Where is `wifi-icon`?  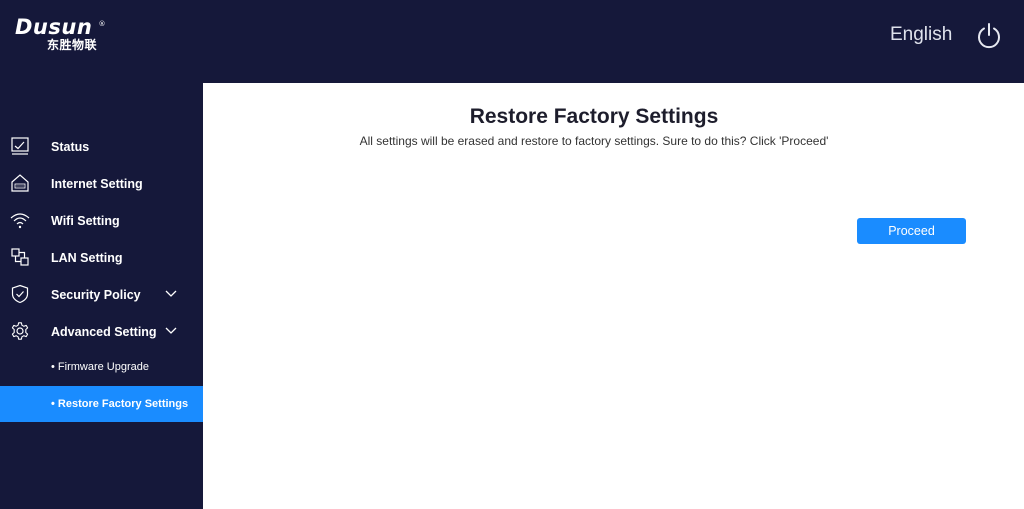
wifi-icon is located at coordinates (20, 221).